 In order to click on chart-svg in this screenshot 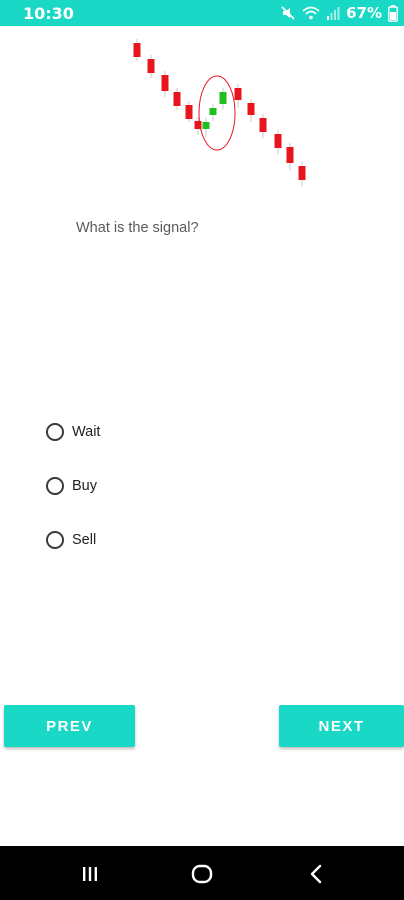, I will do `click(219, 112)`.